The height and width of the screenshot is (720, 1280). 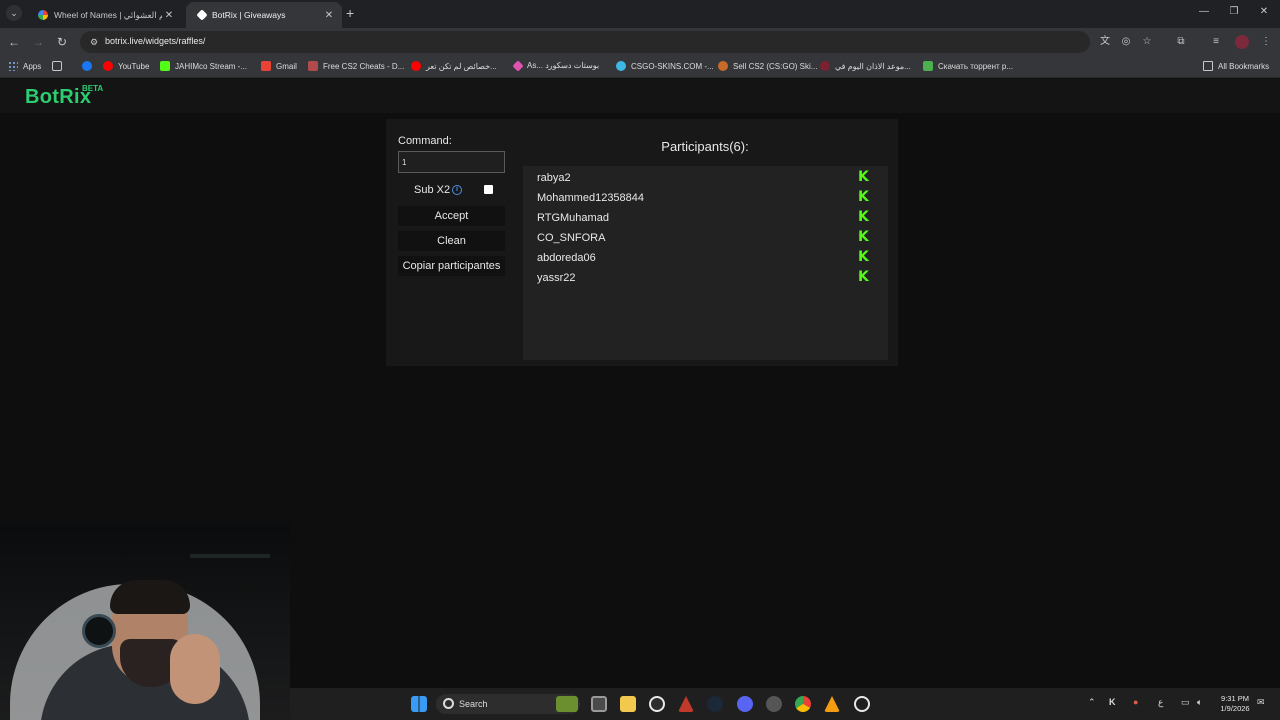 I want to click on info-icon: i, so click(x=457, y=190).